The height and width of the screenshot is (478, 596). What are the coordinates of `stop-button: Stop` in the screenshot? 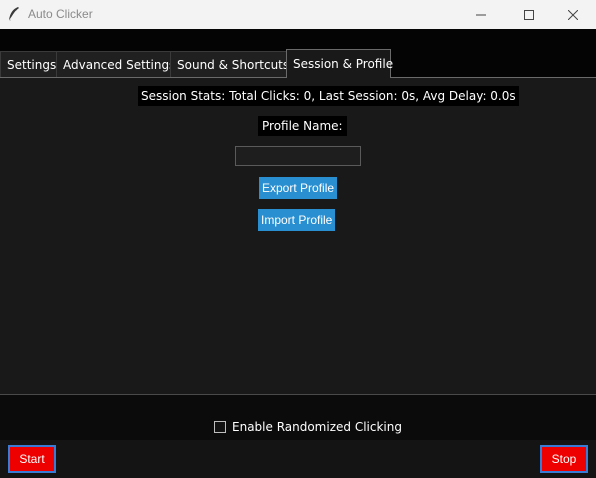 It's located at (564, 459).